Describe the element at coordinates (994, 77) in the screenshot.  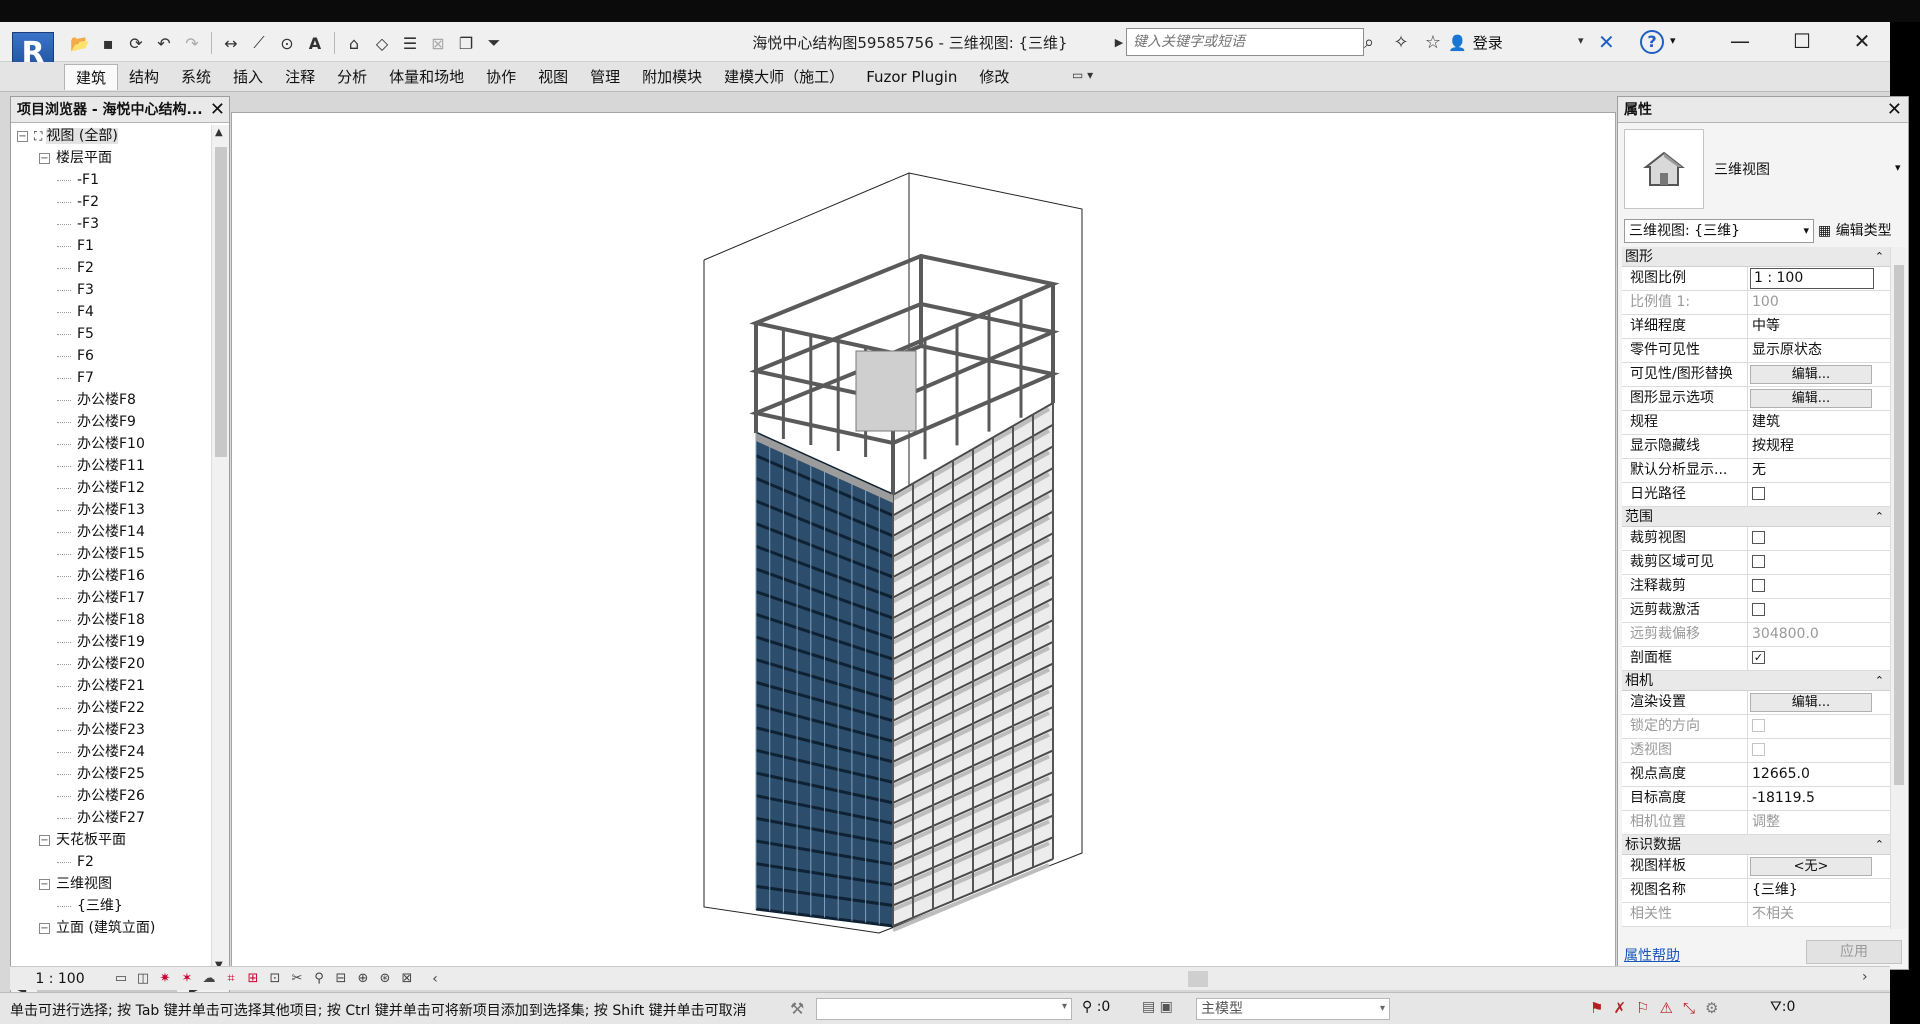
I see `ribbon-tab: 修改` at that location.